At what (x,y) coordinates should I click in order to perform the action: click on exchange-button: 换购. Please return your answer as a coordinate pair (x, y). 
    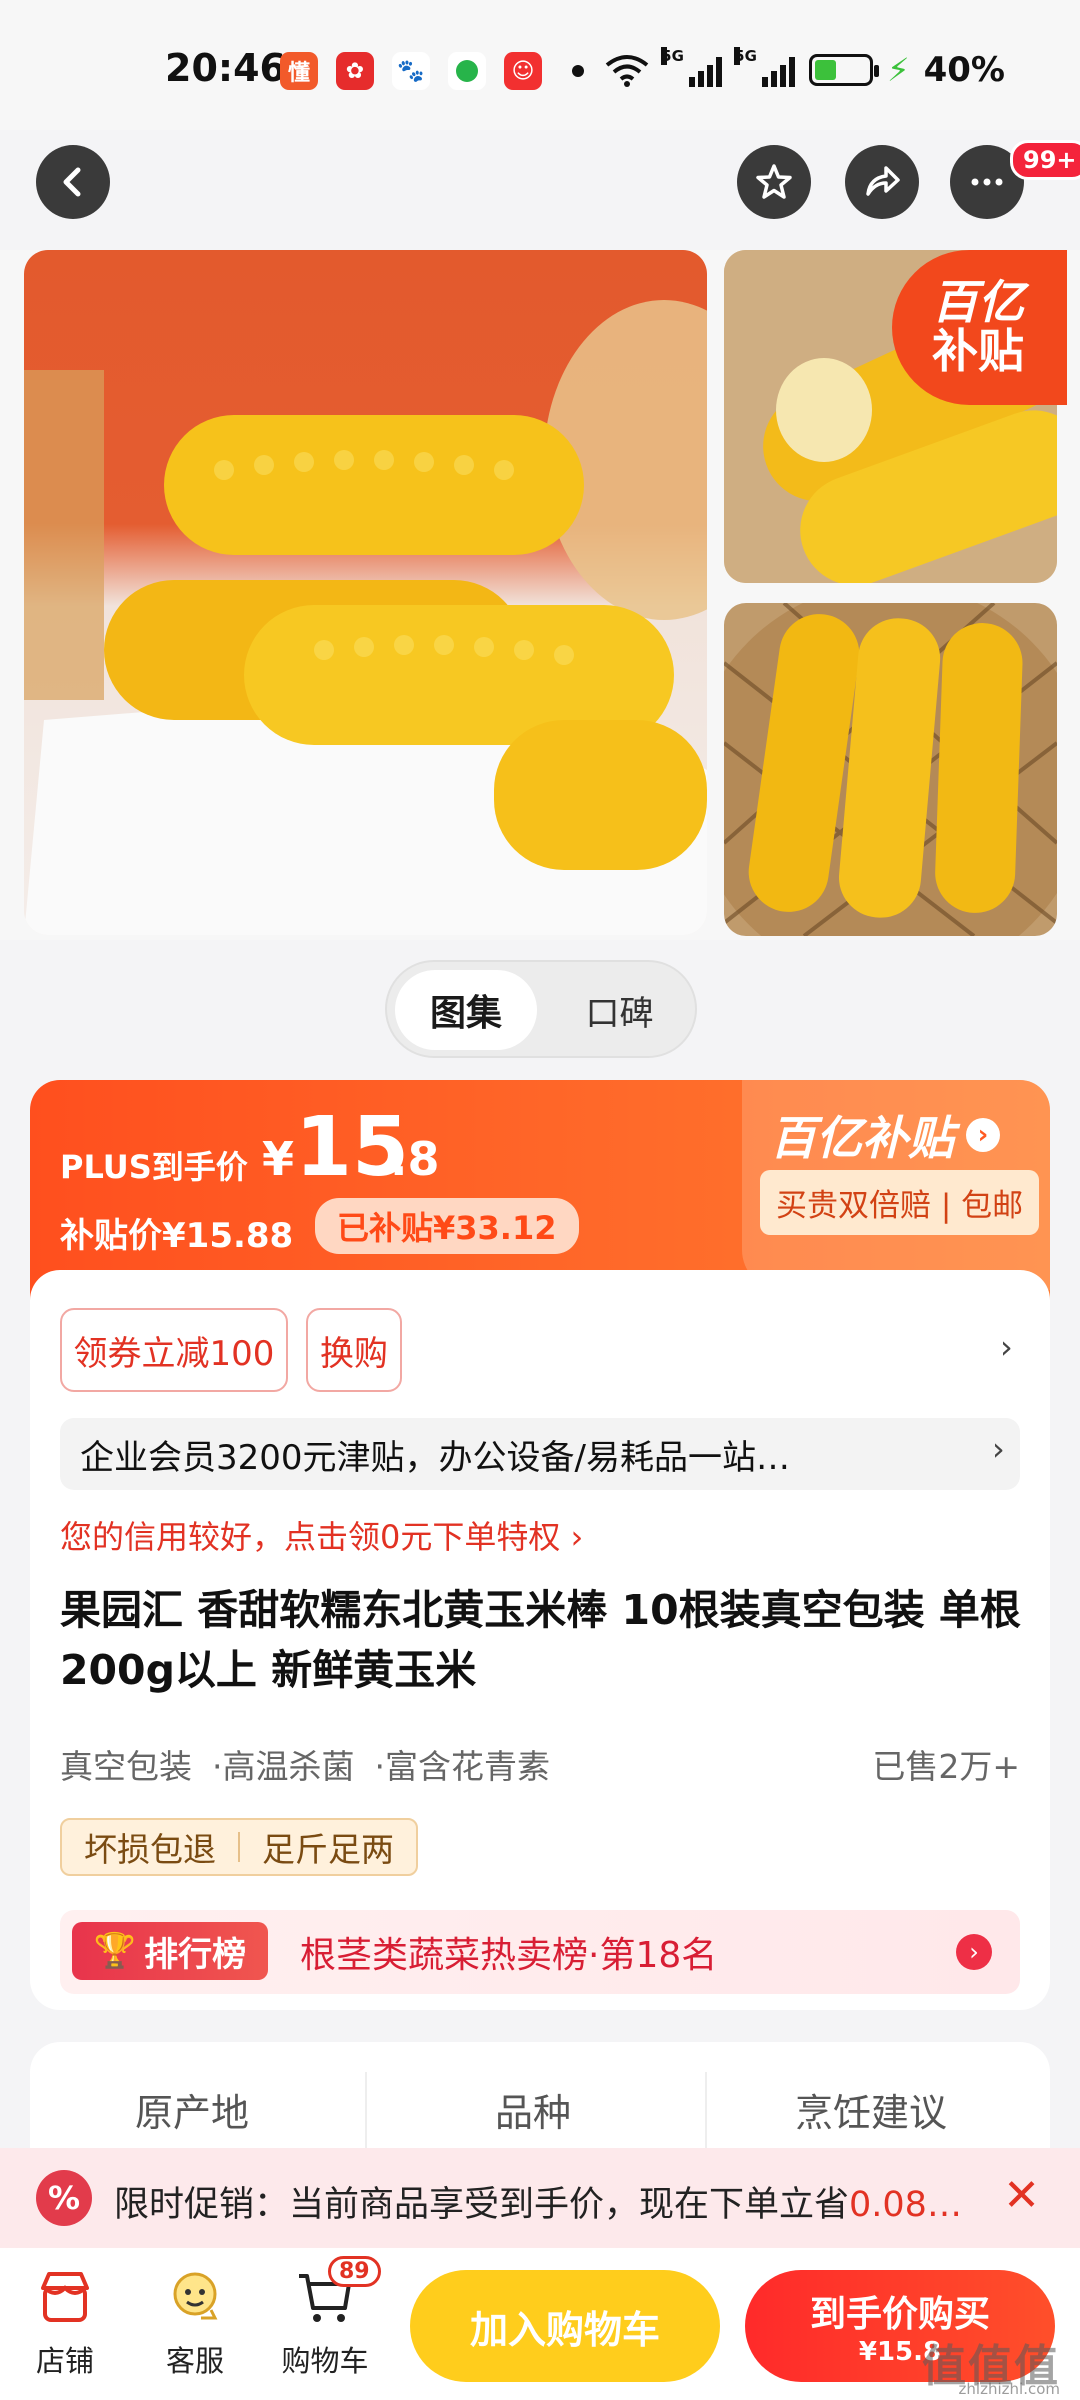
    Looking at the image, I should click on (354, 1350).